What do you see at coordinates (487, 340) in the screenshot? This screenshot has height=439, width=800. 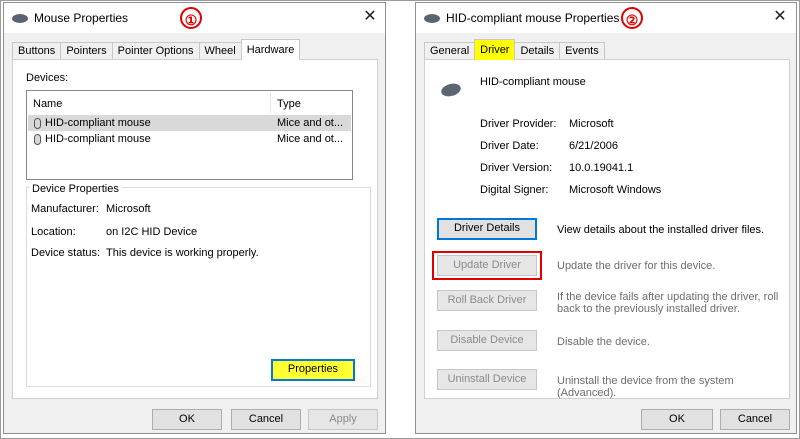 I see `disable-device-button: Disable Device` at bounding box center [487, 340].